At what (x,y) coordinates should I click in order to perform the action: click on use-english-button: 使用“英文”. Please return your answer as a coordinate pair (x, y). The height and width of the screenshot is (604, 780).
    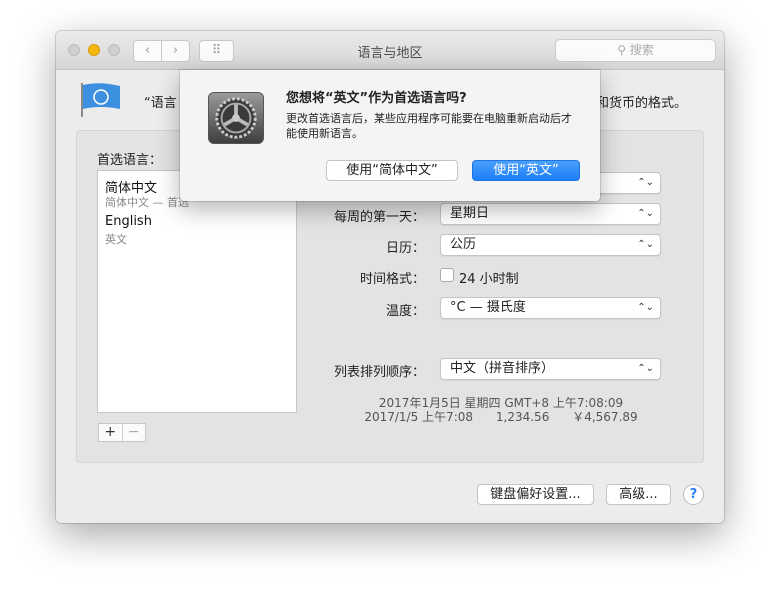
    Looking at the image, I should click on (526, 170).